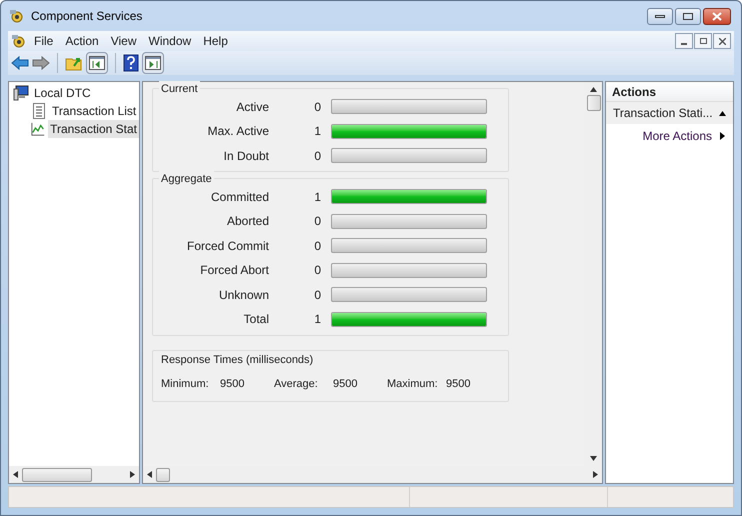 Image resolution: width=742 pixels, height=516 pixels. What do you see at coordinates (215, 41) in the screenshot?
I see `menu-item: Help` at bounding box center [215, 41].